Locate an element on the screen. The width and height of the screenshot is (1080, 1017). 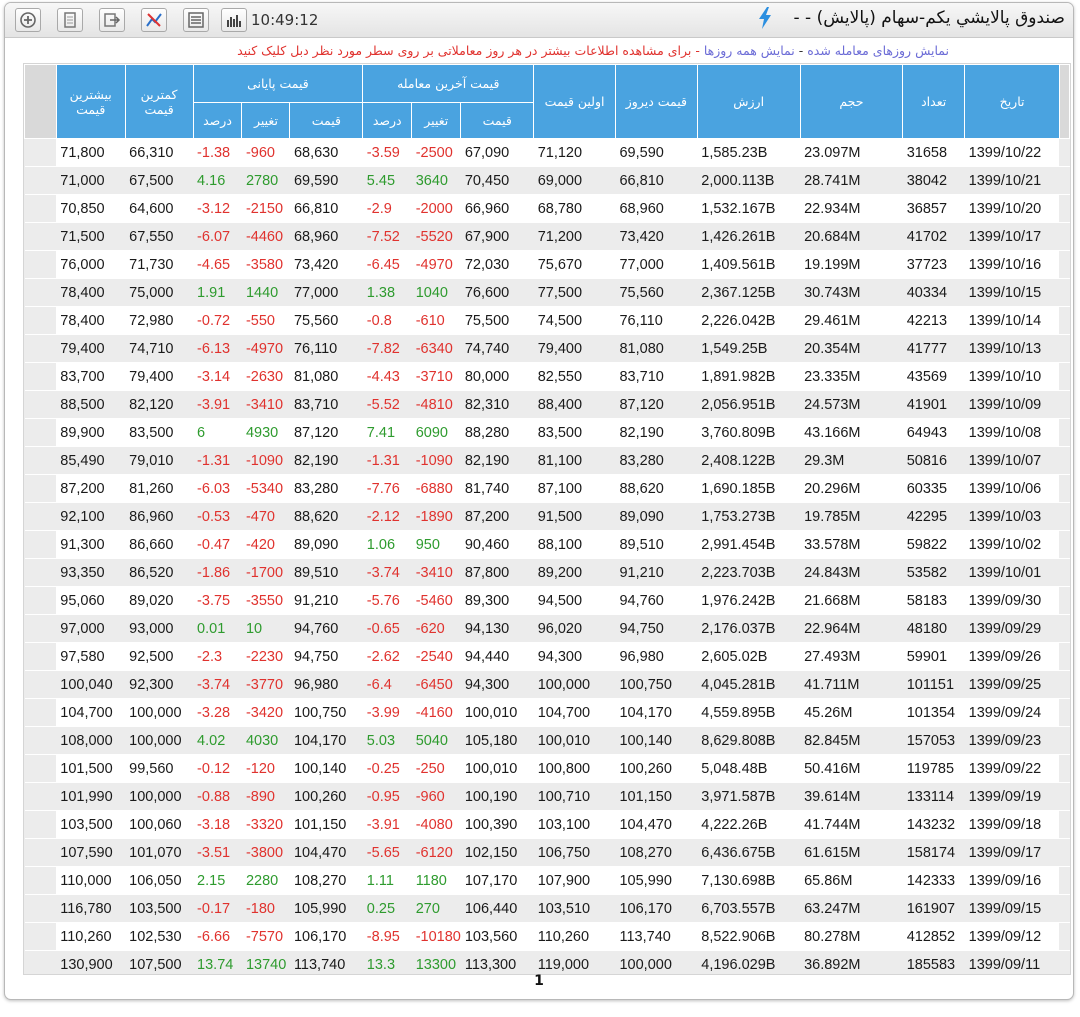
cell-close-price: 100,140 is located at coordinates (326, 768).